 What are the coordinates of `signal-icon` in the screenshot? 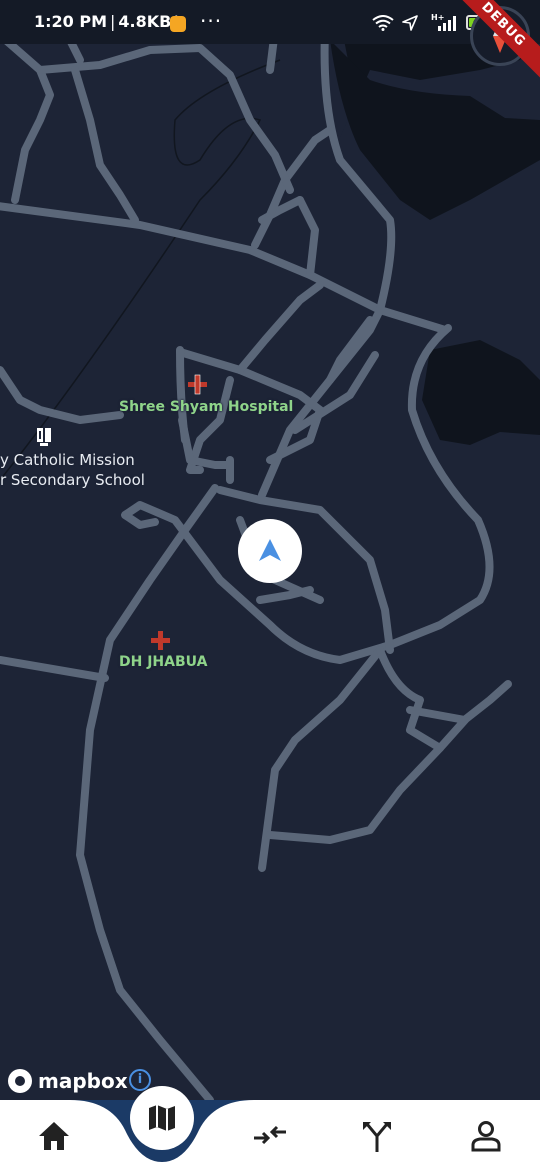 It's located at (447, 23).